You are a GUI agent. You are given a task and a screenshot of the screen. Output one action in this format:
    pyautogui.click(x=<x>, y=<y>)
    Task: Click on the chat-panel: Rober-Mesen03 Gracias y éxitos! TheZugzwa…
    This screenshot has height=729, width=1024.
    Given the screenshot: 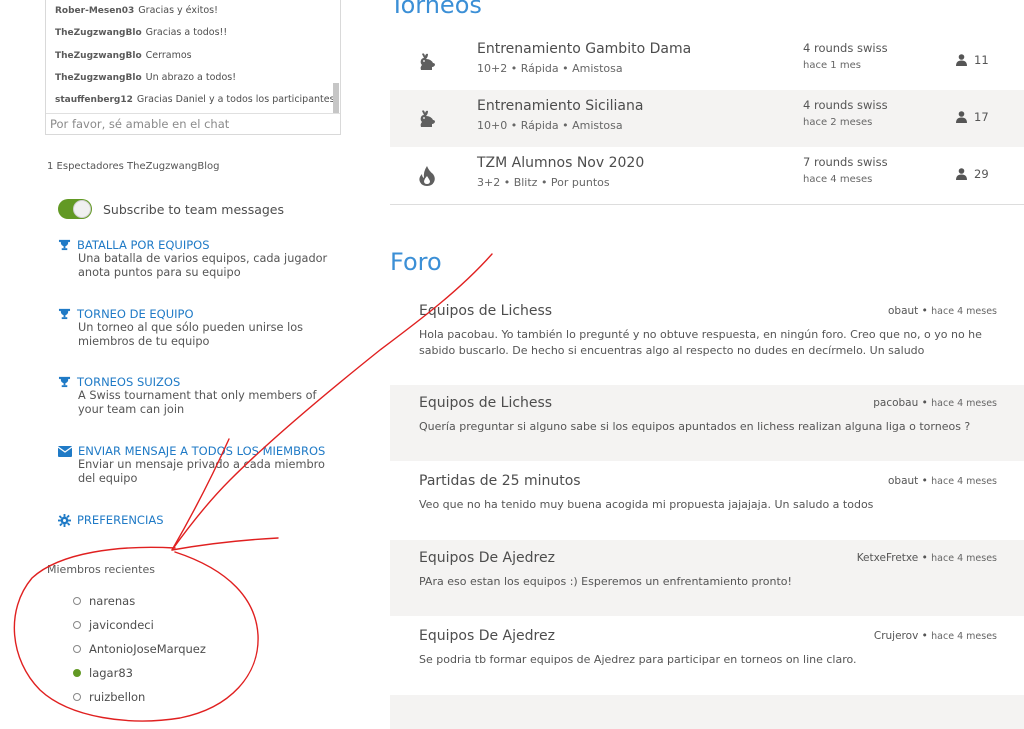 What is the action you would take?
    pyautogui.click(x=193, y=67)
    